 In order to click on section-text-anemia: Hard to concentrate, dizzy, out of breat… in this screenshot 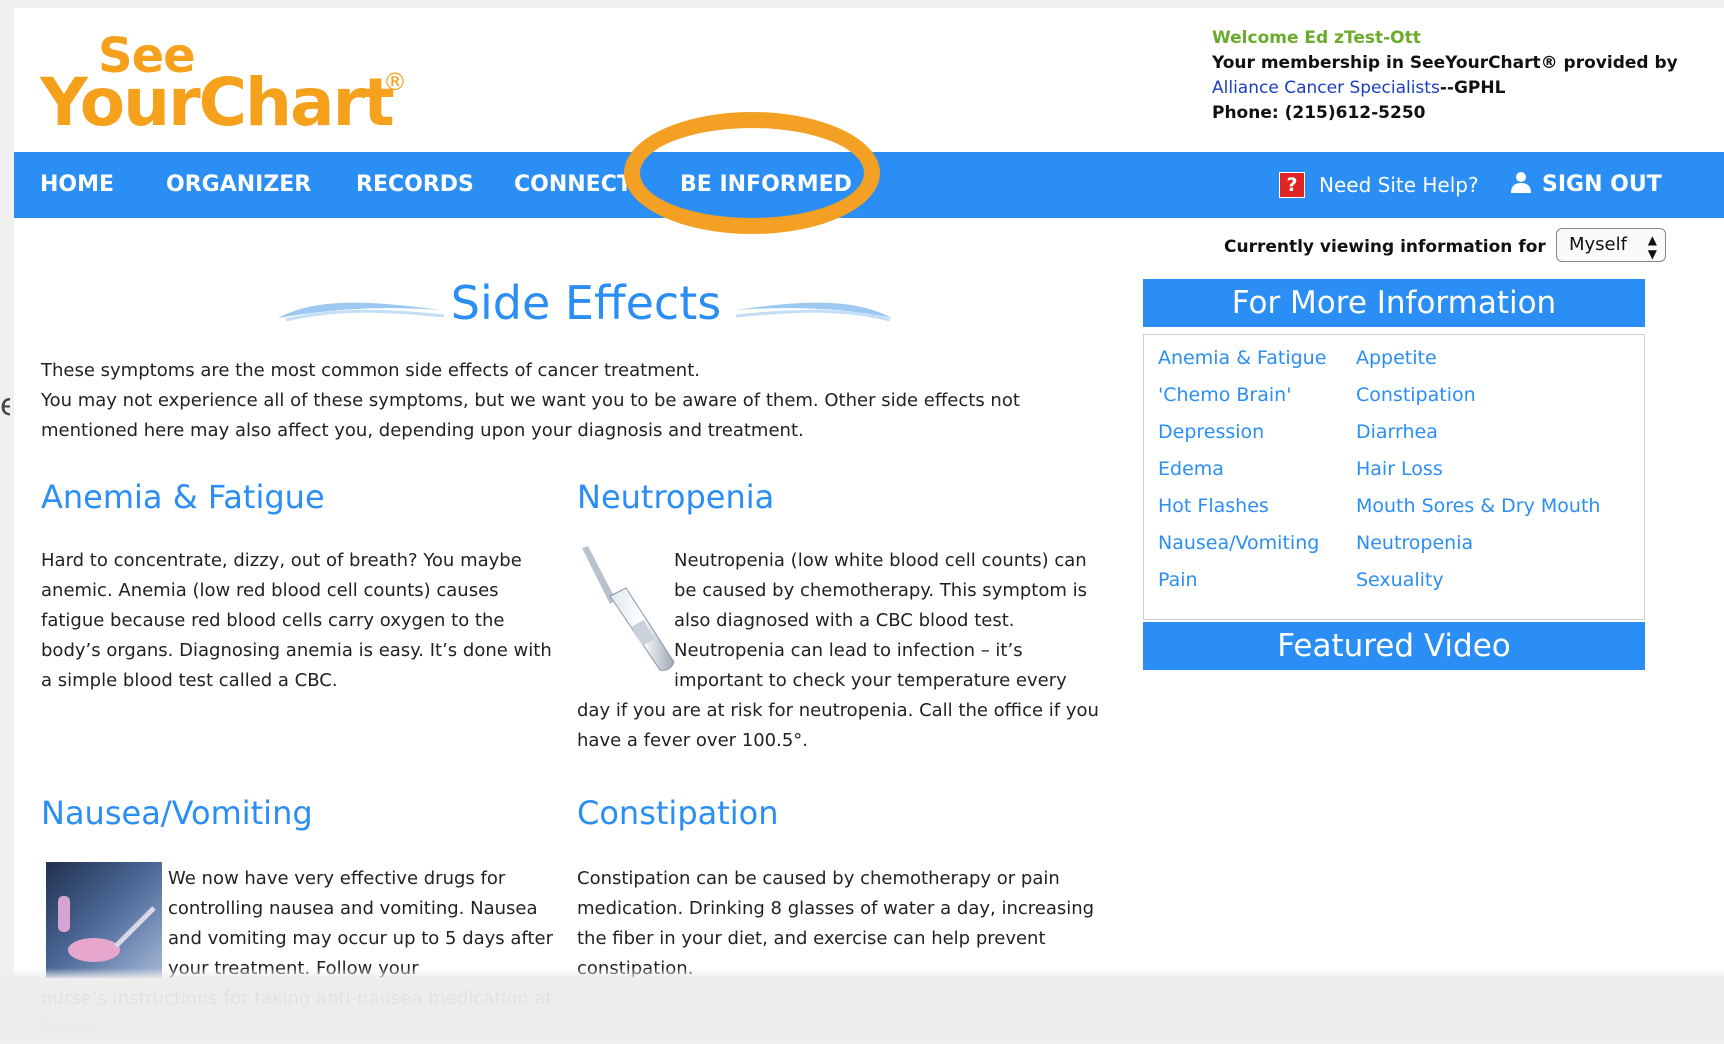, I will do `click(296, 620)`.